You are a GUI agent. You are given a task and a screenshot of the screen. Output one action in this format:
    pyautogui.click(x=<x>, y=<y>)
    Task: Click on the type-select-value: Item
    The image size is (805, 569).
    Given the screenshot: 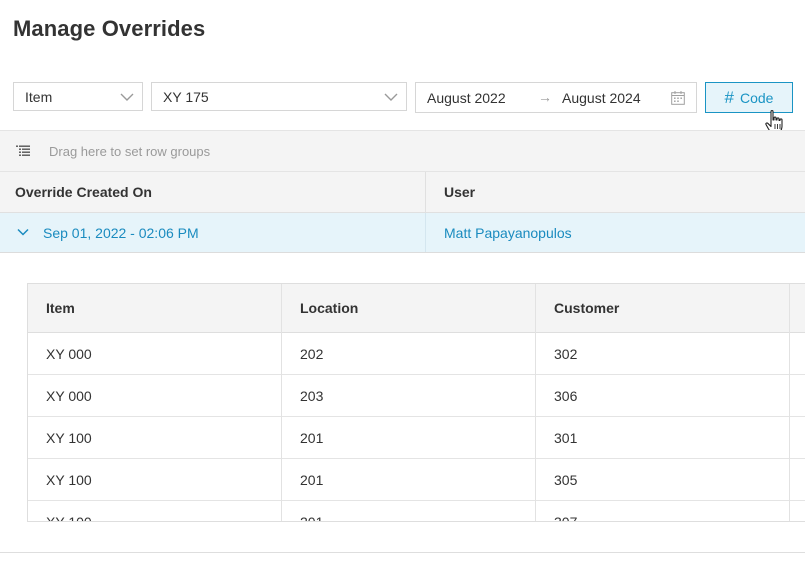 What is the action you would take?
    pyautogui.click(x=39, y=96)
    